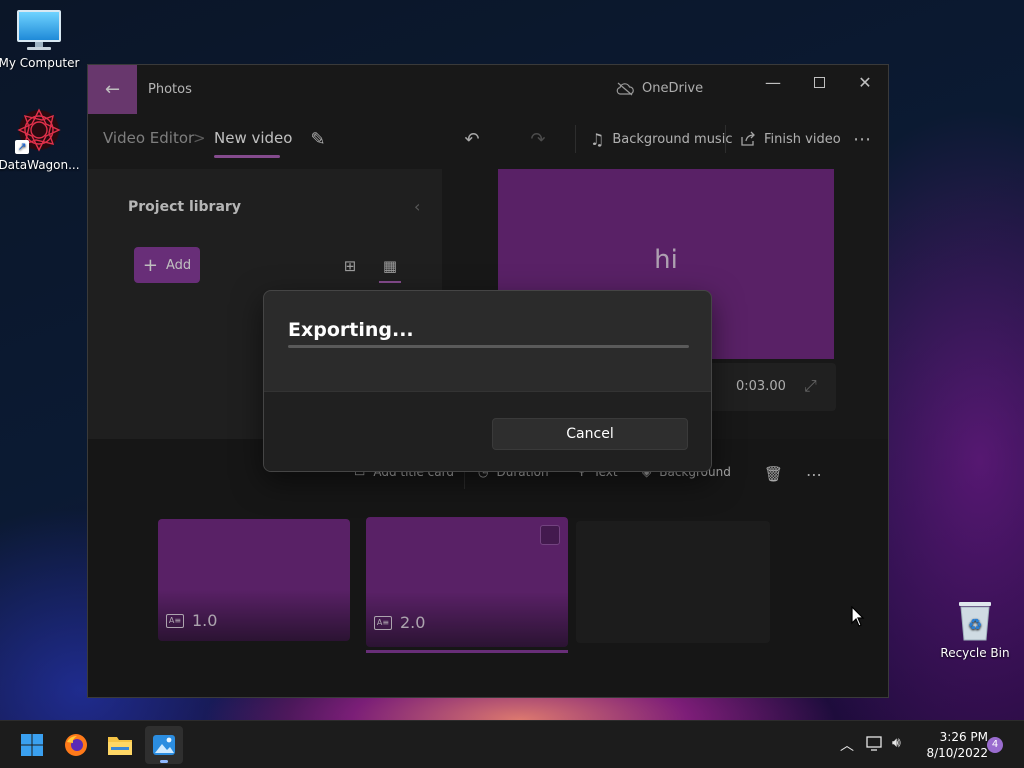  What do you see at coordinates (40, 63) in the screenshot?
I see `desktop-icon-label: My Computer` at bounding box center [40, 63].